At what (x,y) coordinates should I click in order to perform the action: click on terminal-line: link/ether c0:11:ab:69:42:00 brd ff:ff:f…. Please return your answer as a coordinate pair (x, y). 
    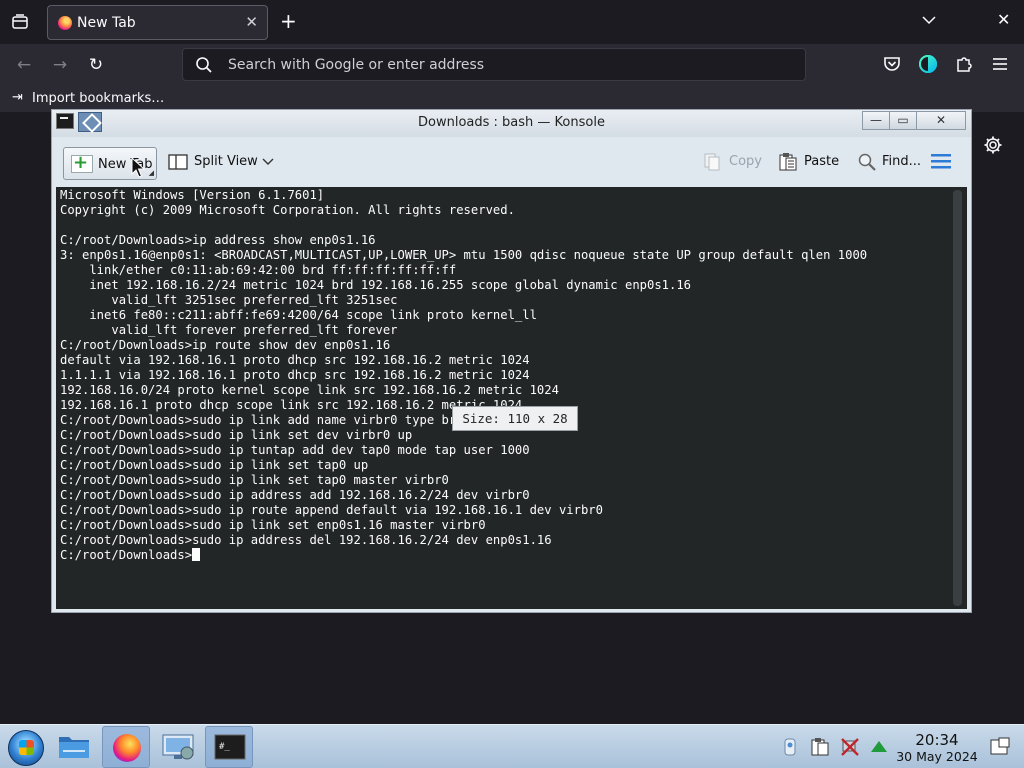
    Looking at the image, I should click on (258, 270).